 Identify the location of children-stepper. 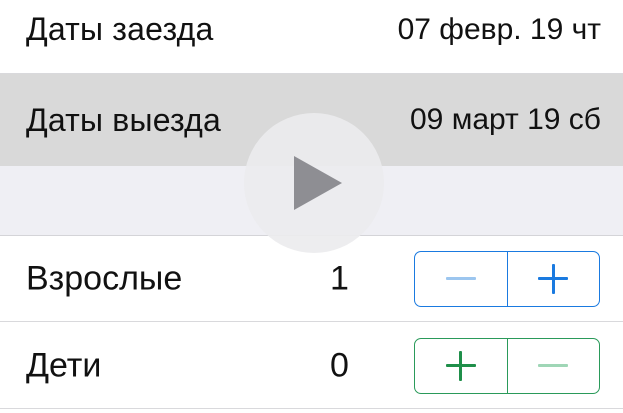
(507, 365).